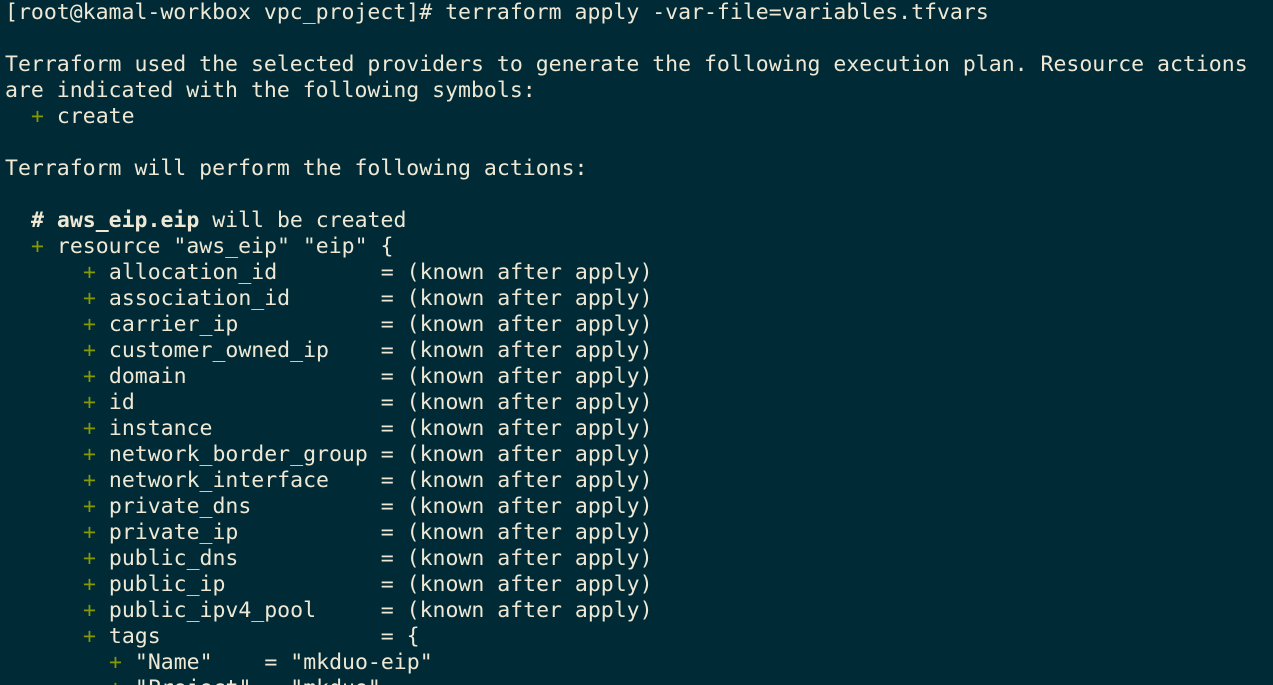 Image resolution: width=1273 pixels, height=685 pixels. Describe the element at coordinates (400, 636) in the screenshot. I see `attribute-value: = {` at that location.